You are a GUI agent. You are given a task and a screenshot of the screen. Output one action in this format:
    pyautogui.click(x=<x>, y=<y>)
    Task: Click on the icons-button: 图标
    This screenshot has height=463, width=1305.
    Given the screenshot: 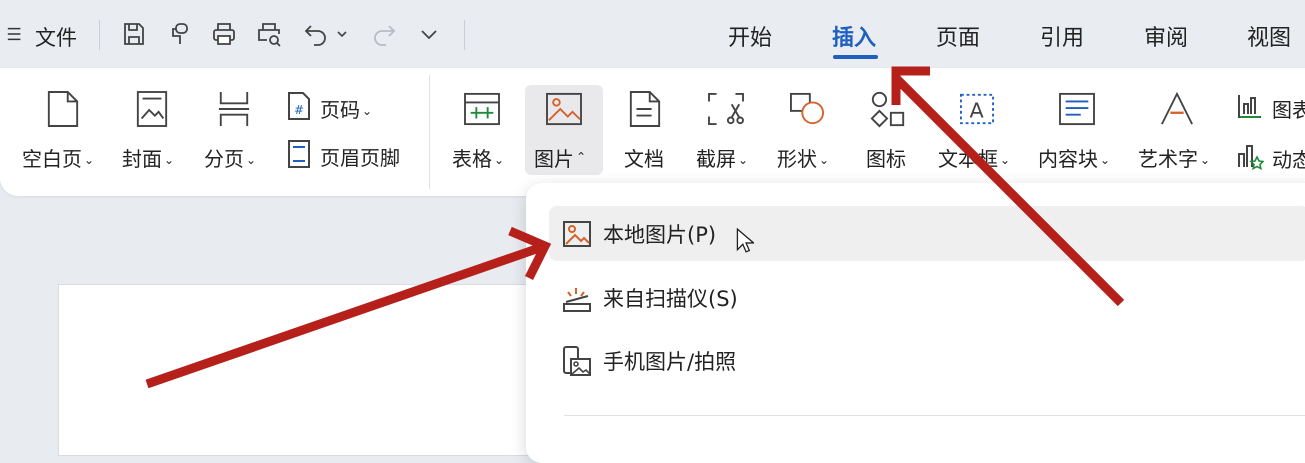 What is the action you would take?
    pyautogui.click(x=888, y=132)
    